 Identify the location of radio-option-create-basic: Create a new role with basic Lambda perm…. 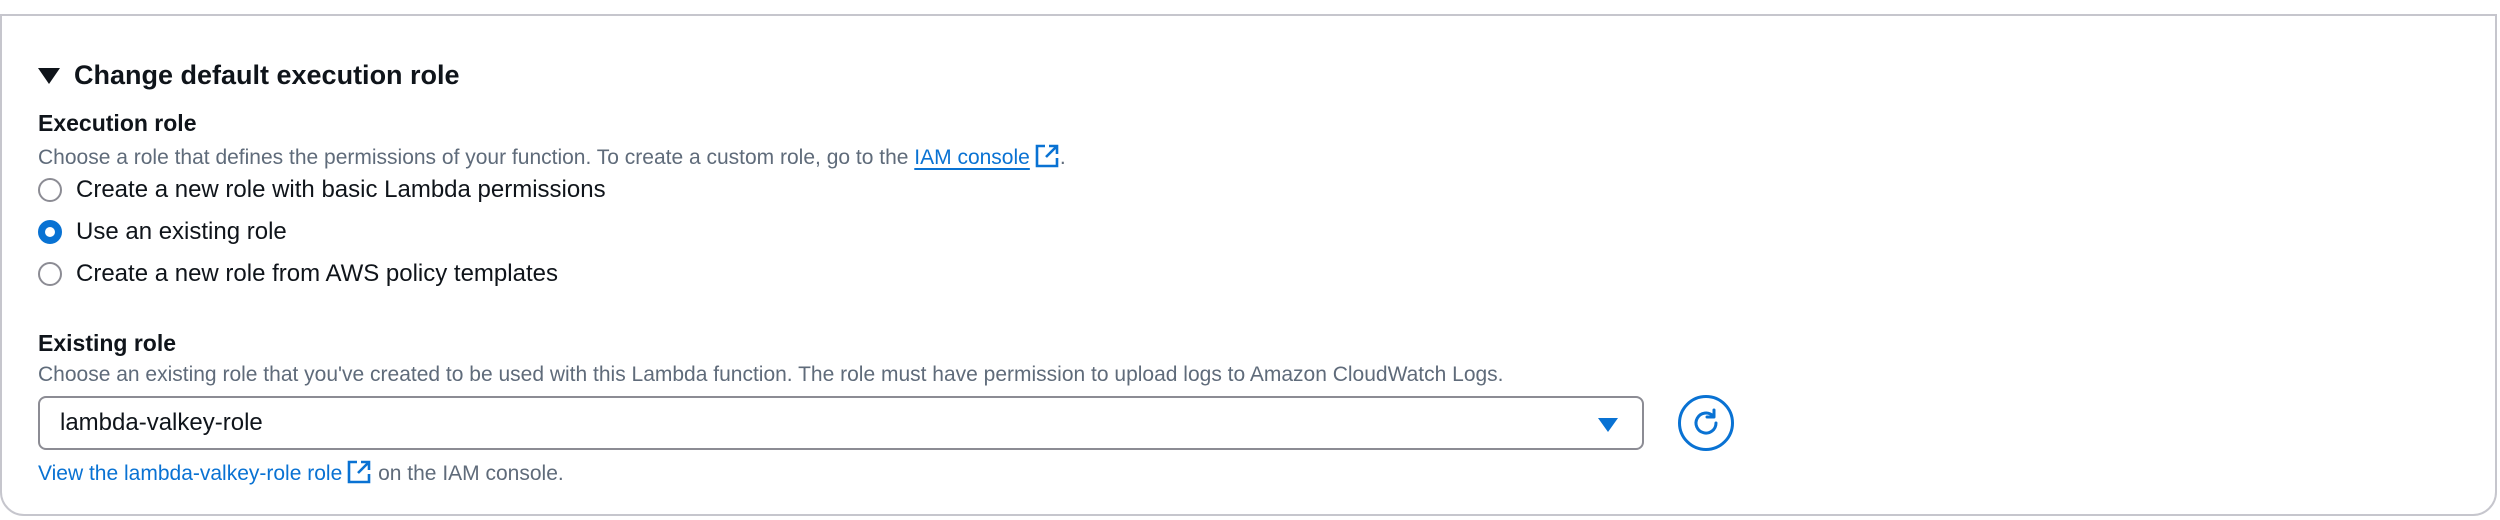
(322, 190).